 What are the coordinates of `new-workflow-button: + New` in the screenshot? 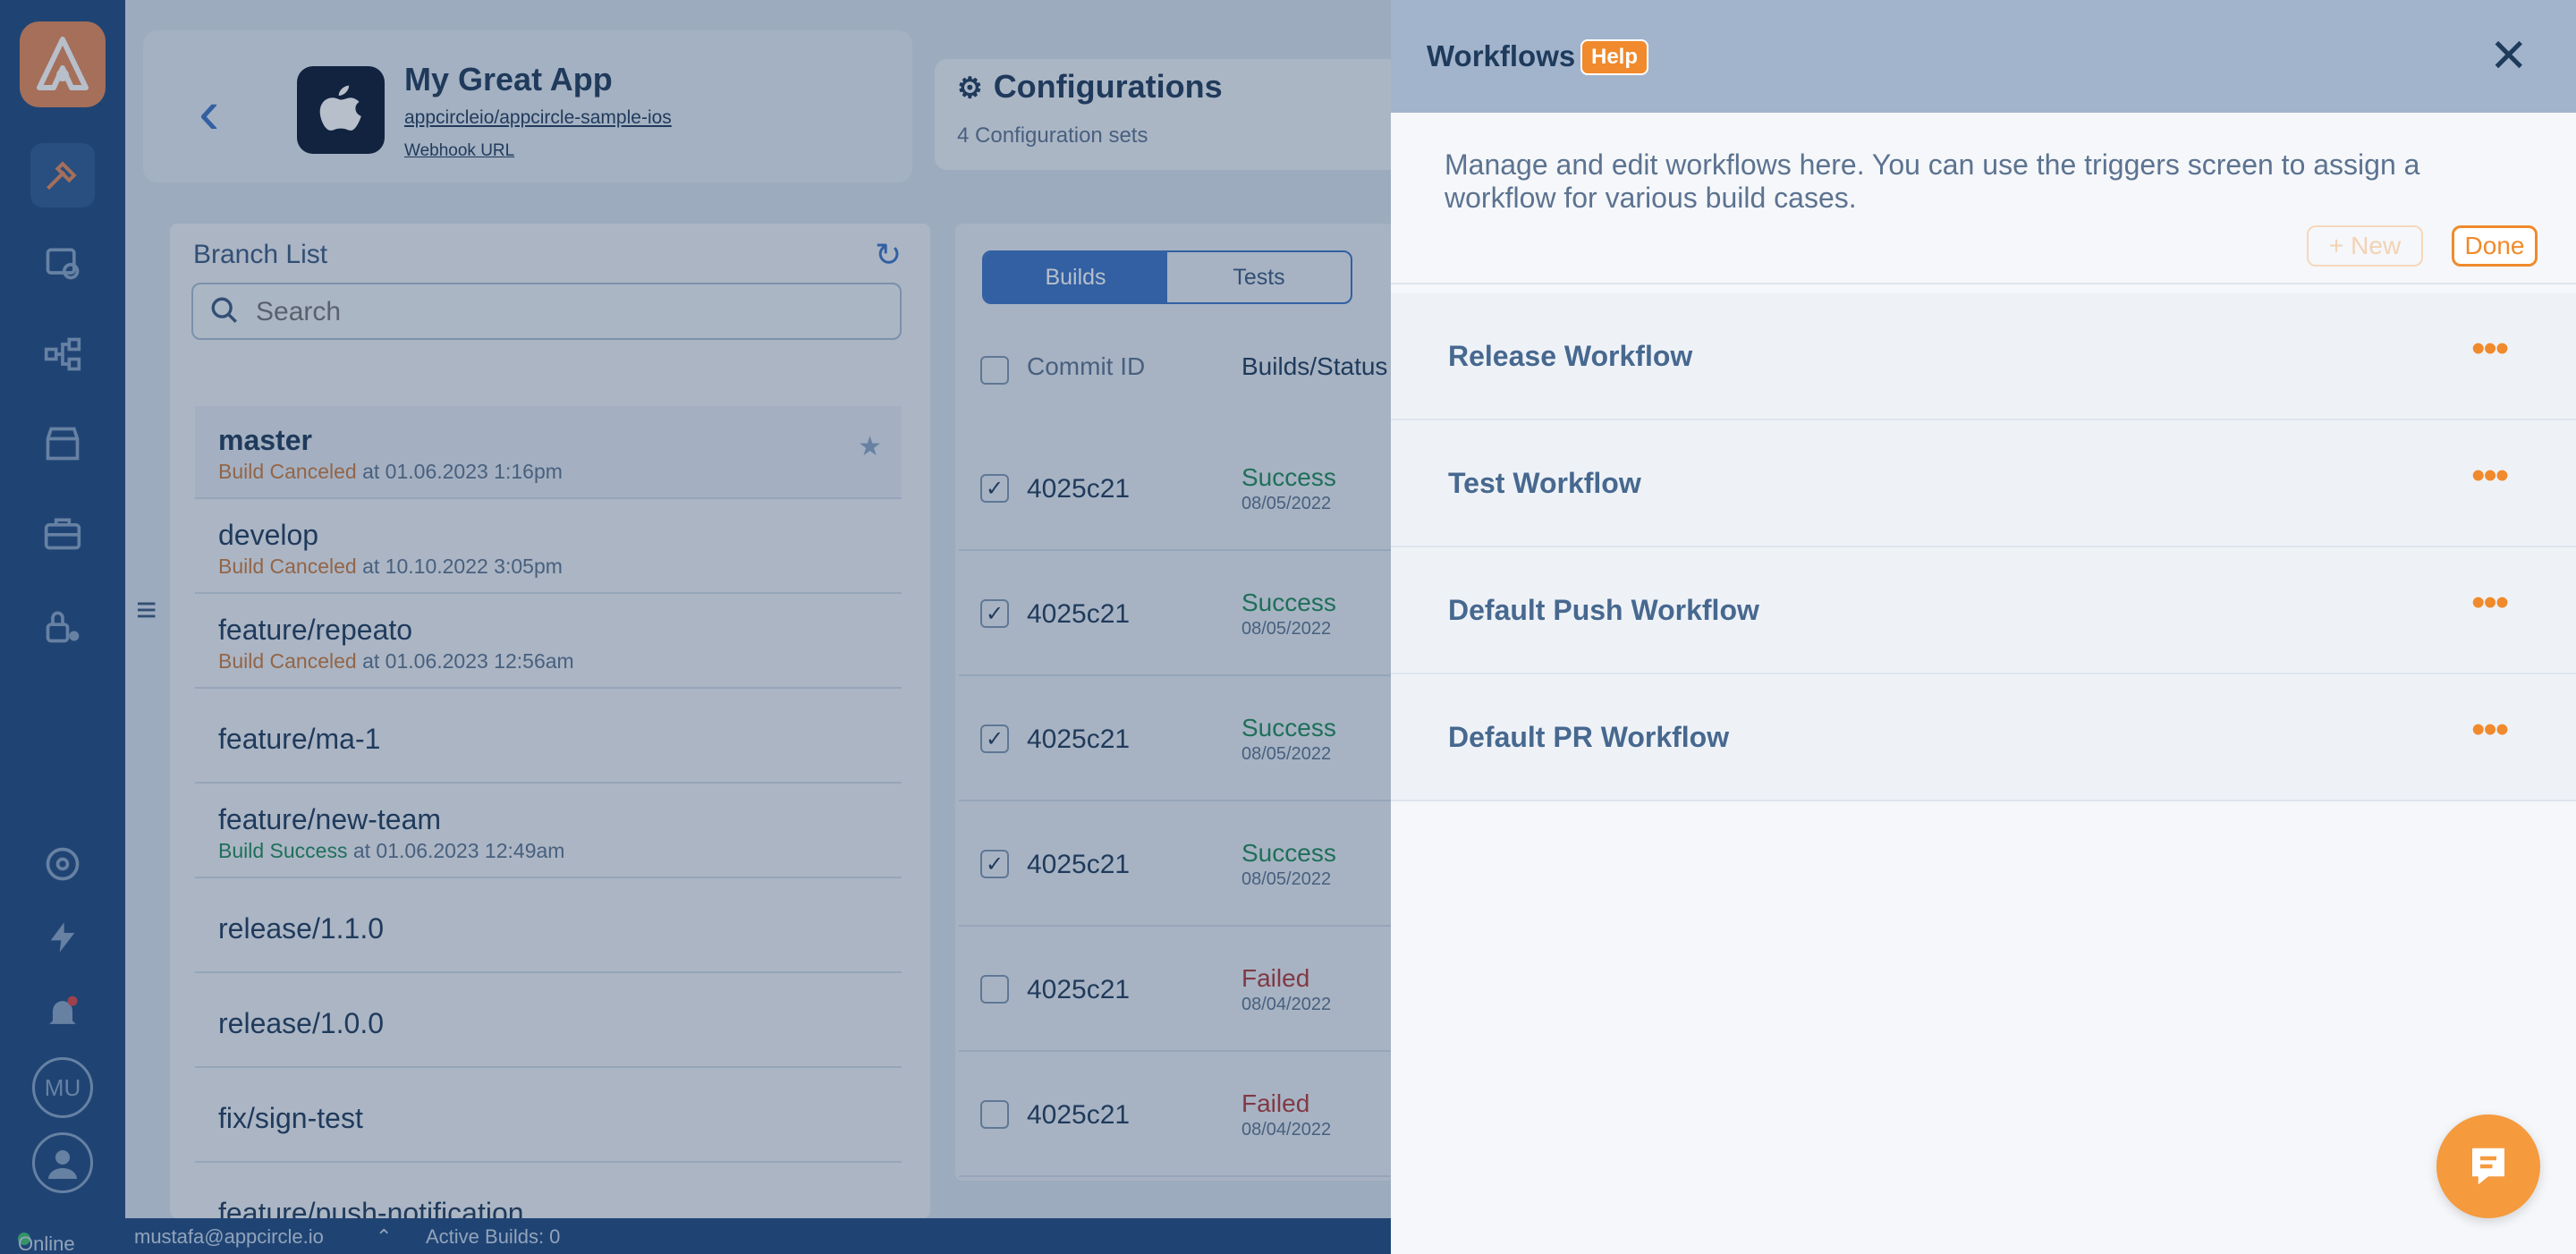 It's located at (2365, 246).